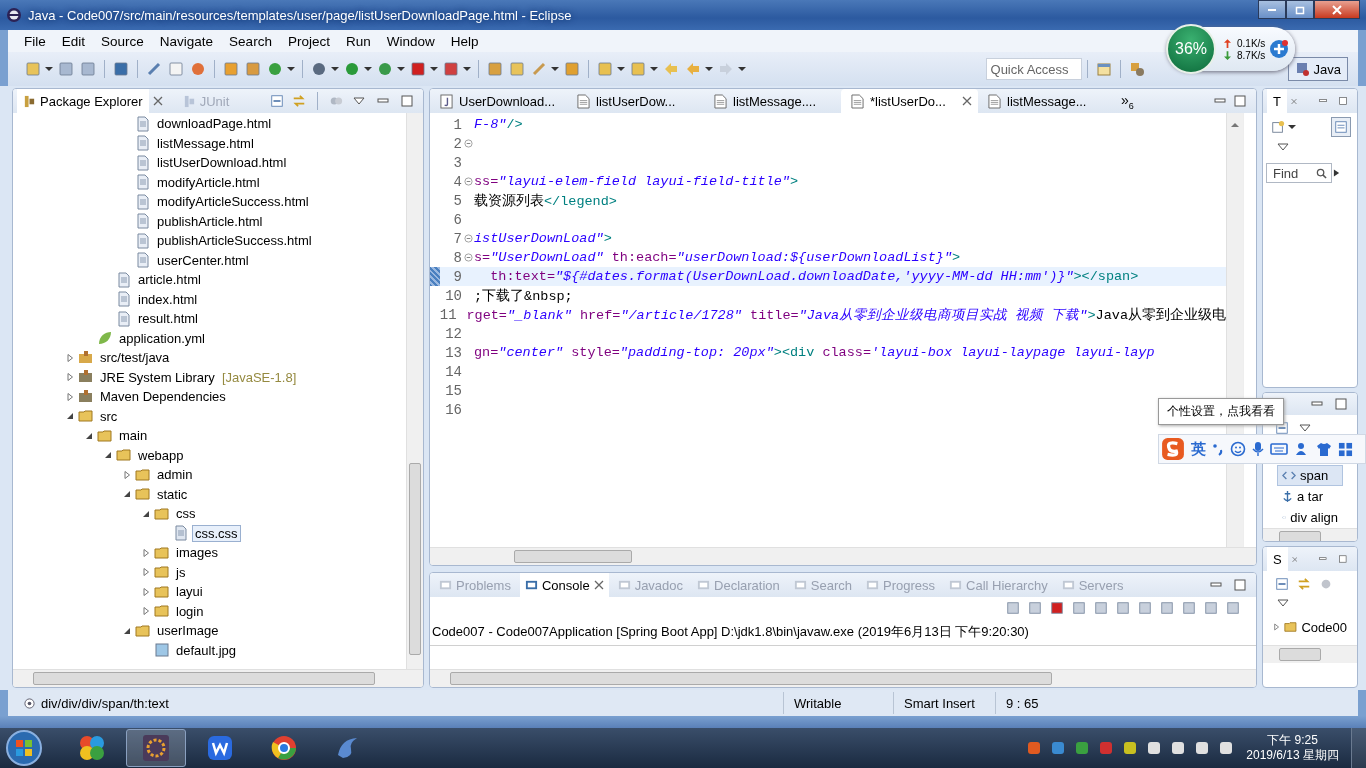  Describe the element at coordinates (1299, 173) in the screenshot. I see `find-field: Find` at that location.